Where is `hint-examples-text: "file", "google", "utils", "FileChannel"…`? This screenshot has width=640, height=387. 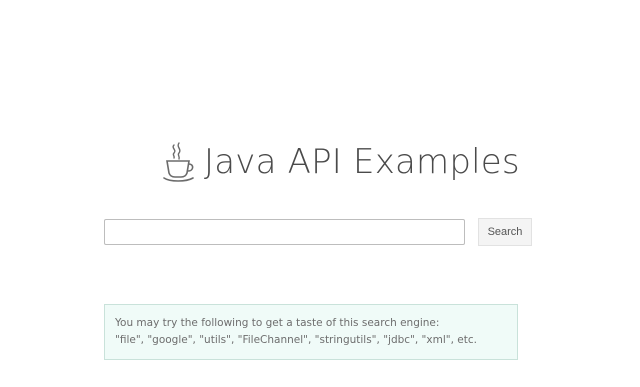 hint-examples-text: "file", "google", "utils", "FileChannel"… is located at coordinates (296, 340).